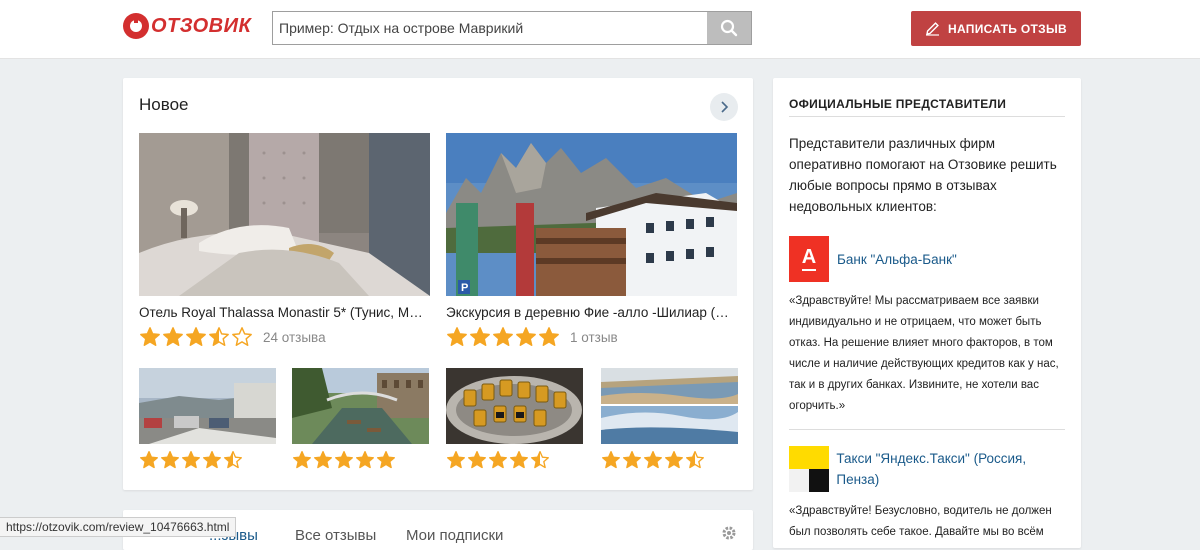  I want to click on rep-header: А Банк "Альфа-Банк", so click(929, 259).